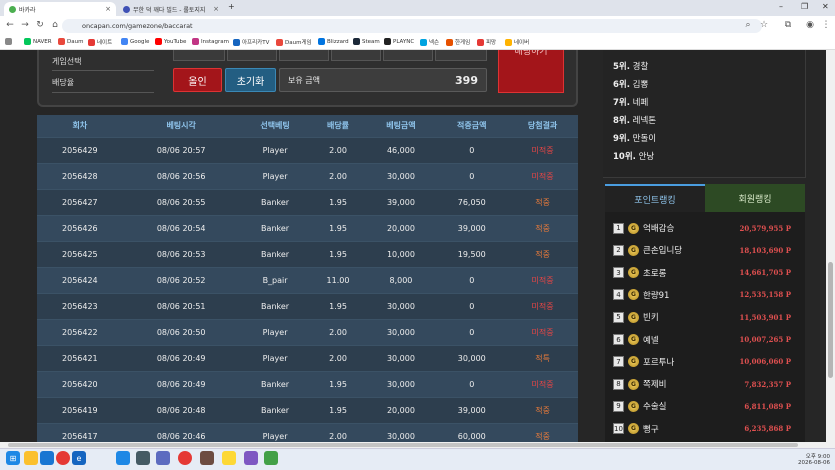 This screenshot has height=470, width=835. I want to click on forward-icon: →, so click(25, 25).